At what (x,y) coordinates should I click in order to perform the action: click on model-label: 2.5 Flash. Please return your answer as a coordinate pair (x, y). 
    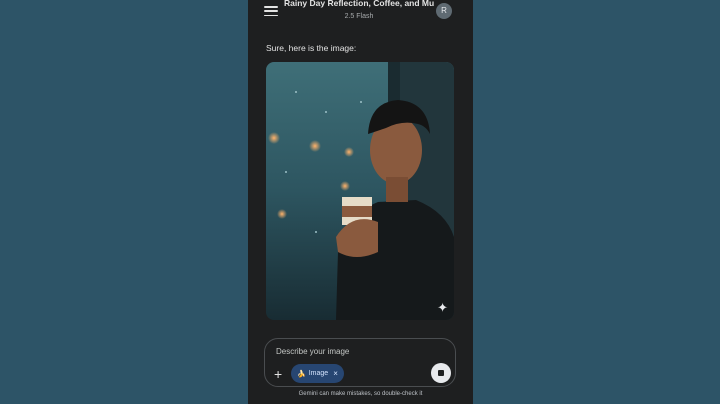
    Looking at the image, I should click on (359, 16).